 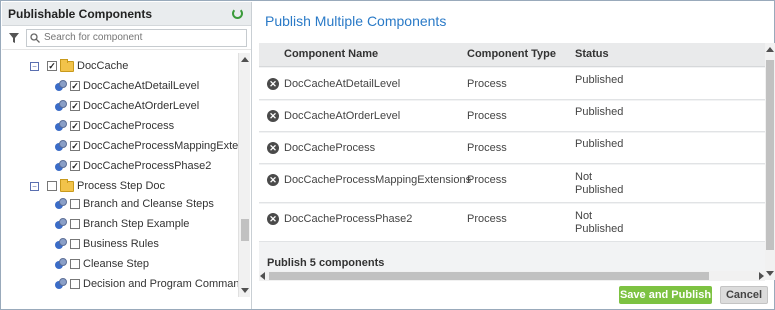 What do you see at coordinates (744, 295) in the screenshot?
I see `cancel-button: Cancel` at bounding box center [744, 295].